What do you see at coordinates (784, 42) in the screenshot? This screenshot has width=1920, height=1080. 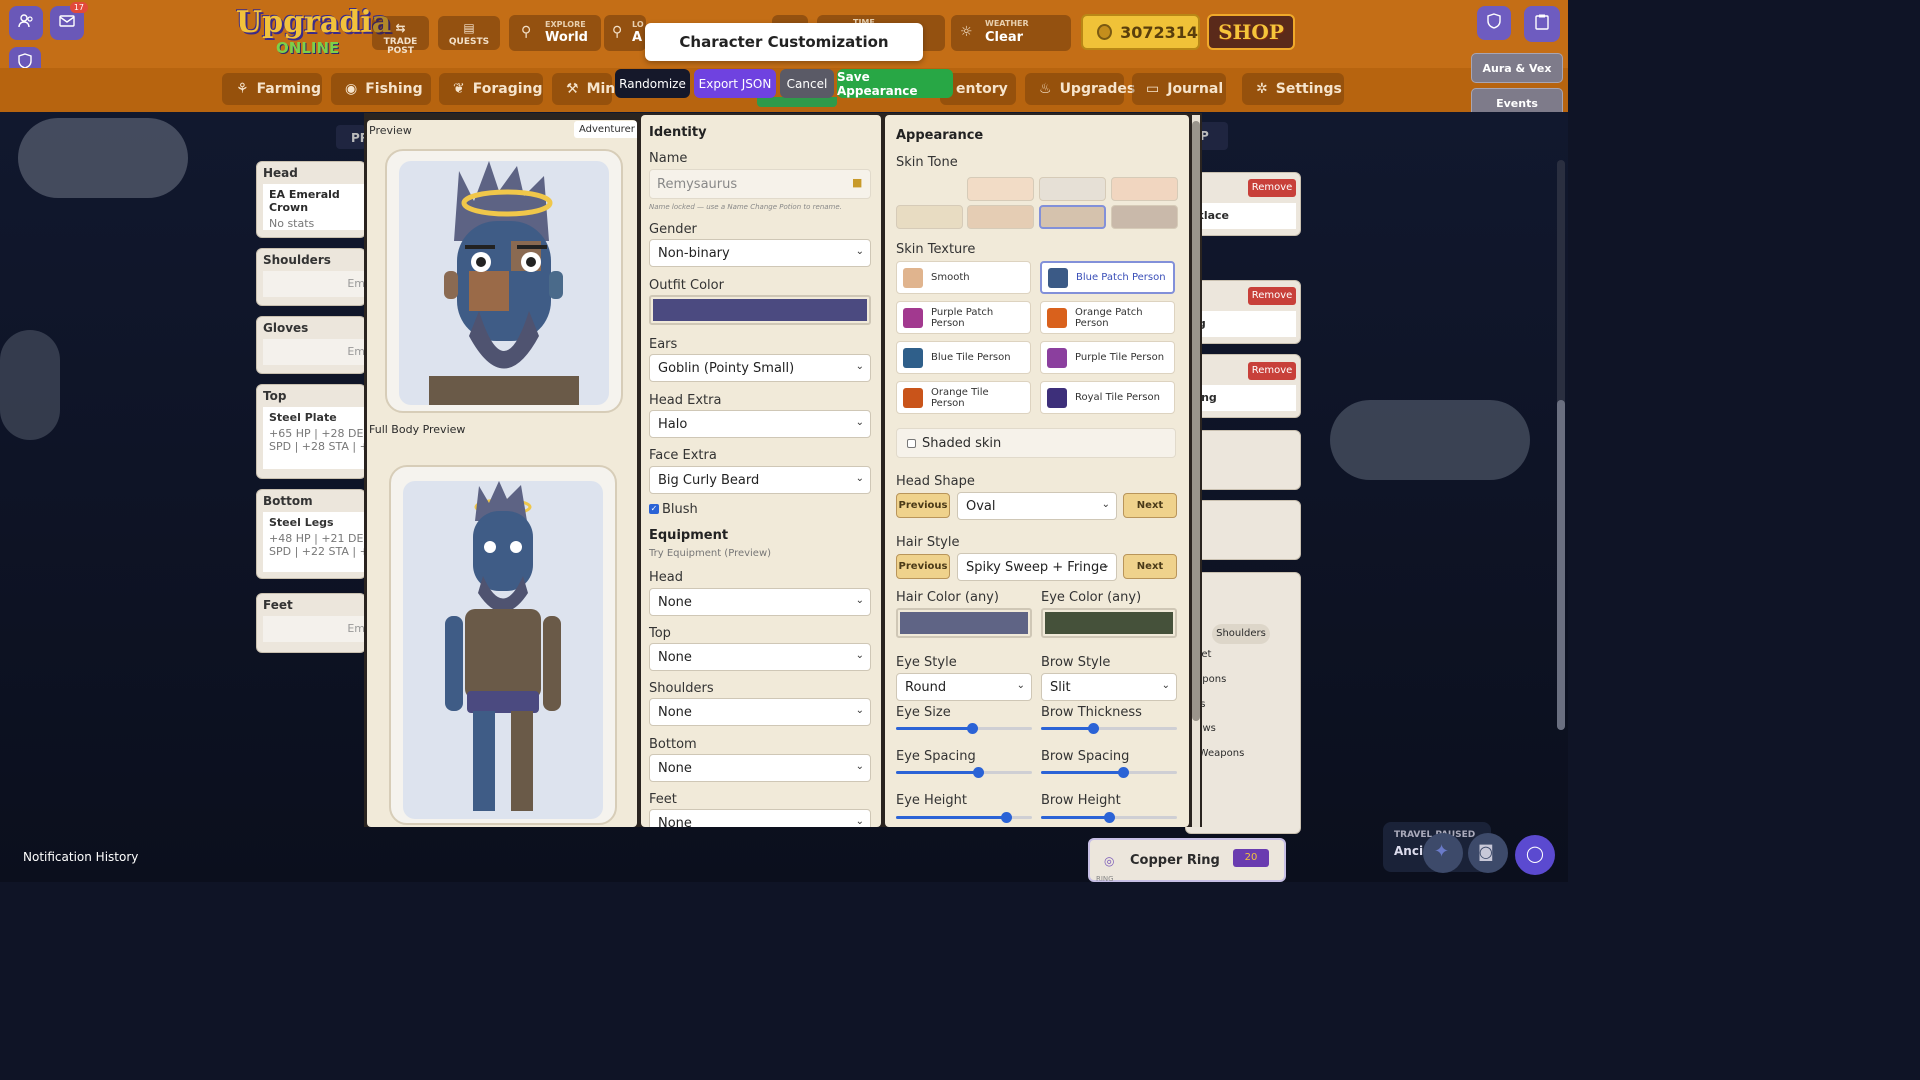 I see `modal-title: Character Customization` at bounding box center [784, 42].